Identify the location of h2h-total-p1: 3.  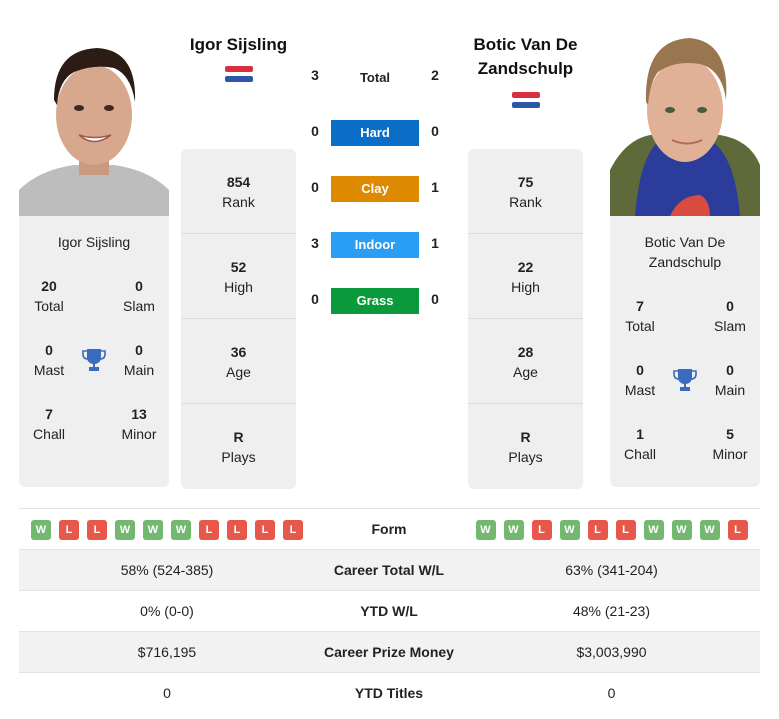
(315, 75).